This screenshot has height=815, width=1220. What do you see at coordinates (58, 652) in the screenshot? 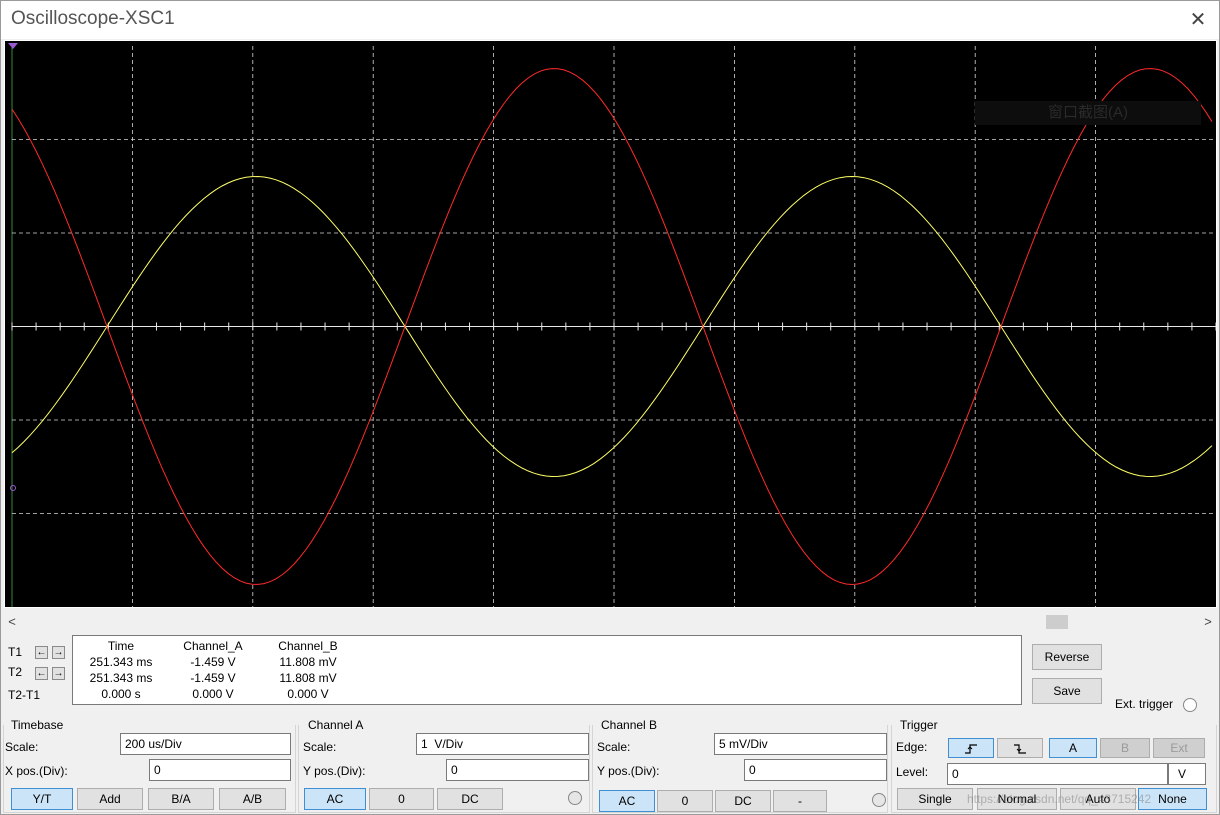
I see `t1-arrow-right-icon: →` at bounding box center [58, 652].